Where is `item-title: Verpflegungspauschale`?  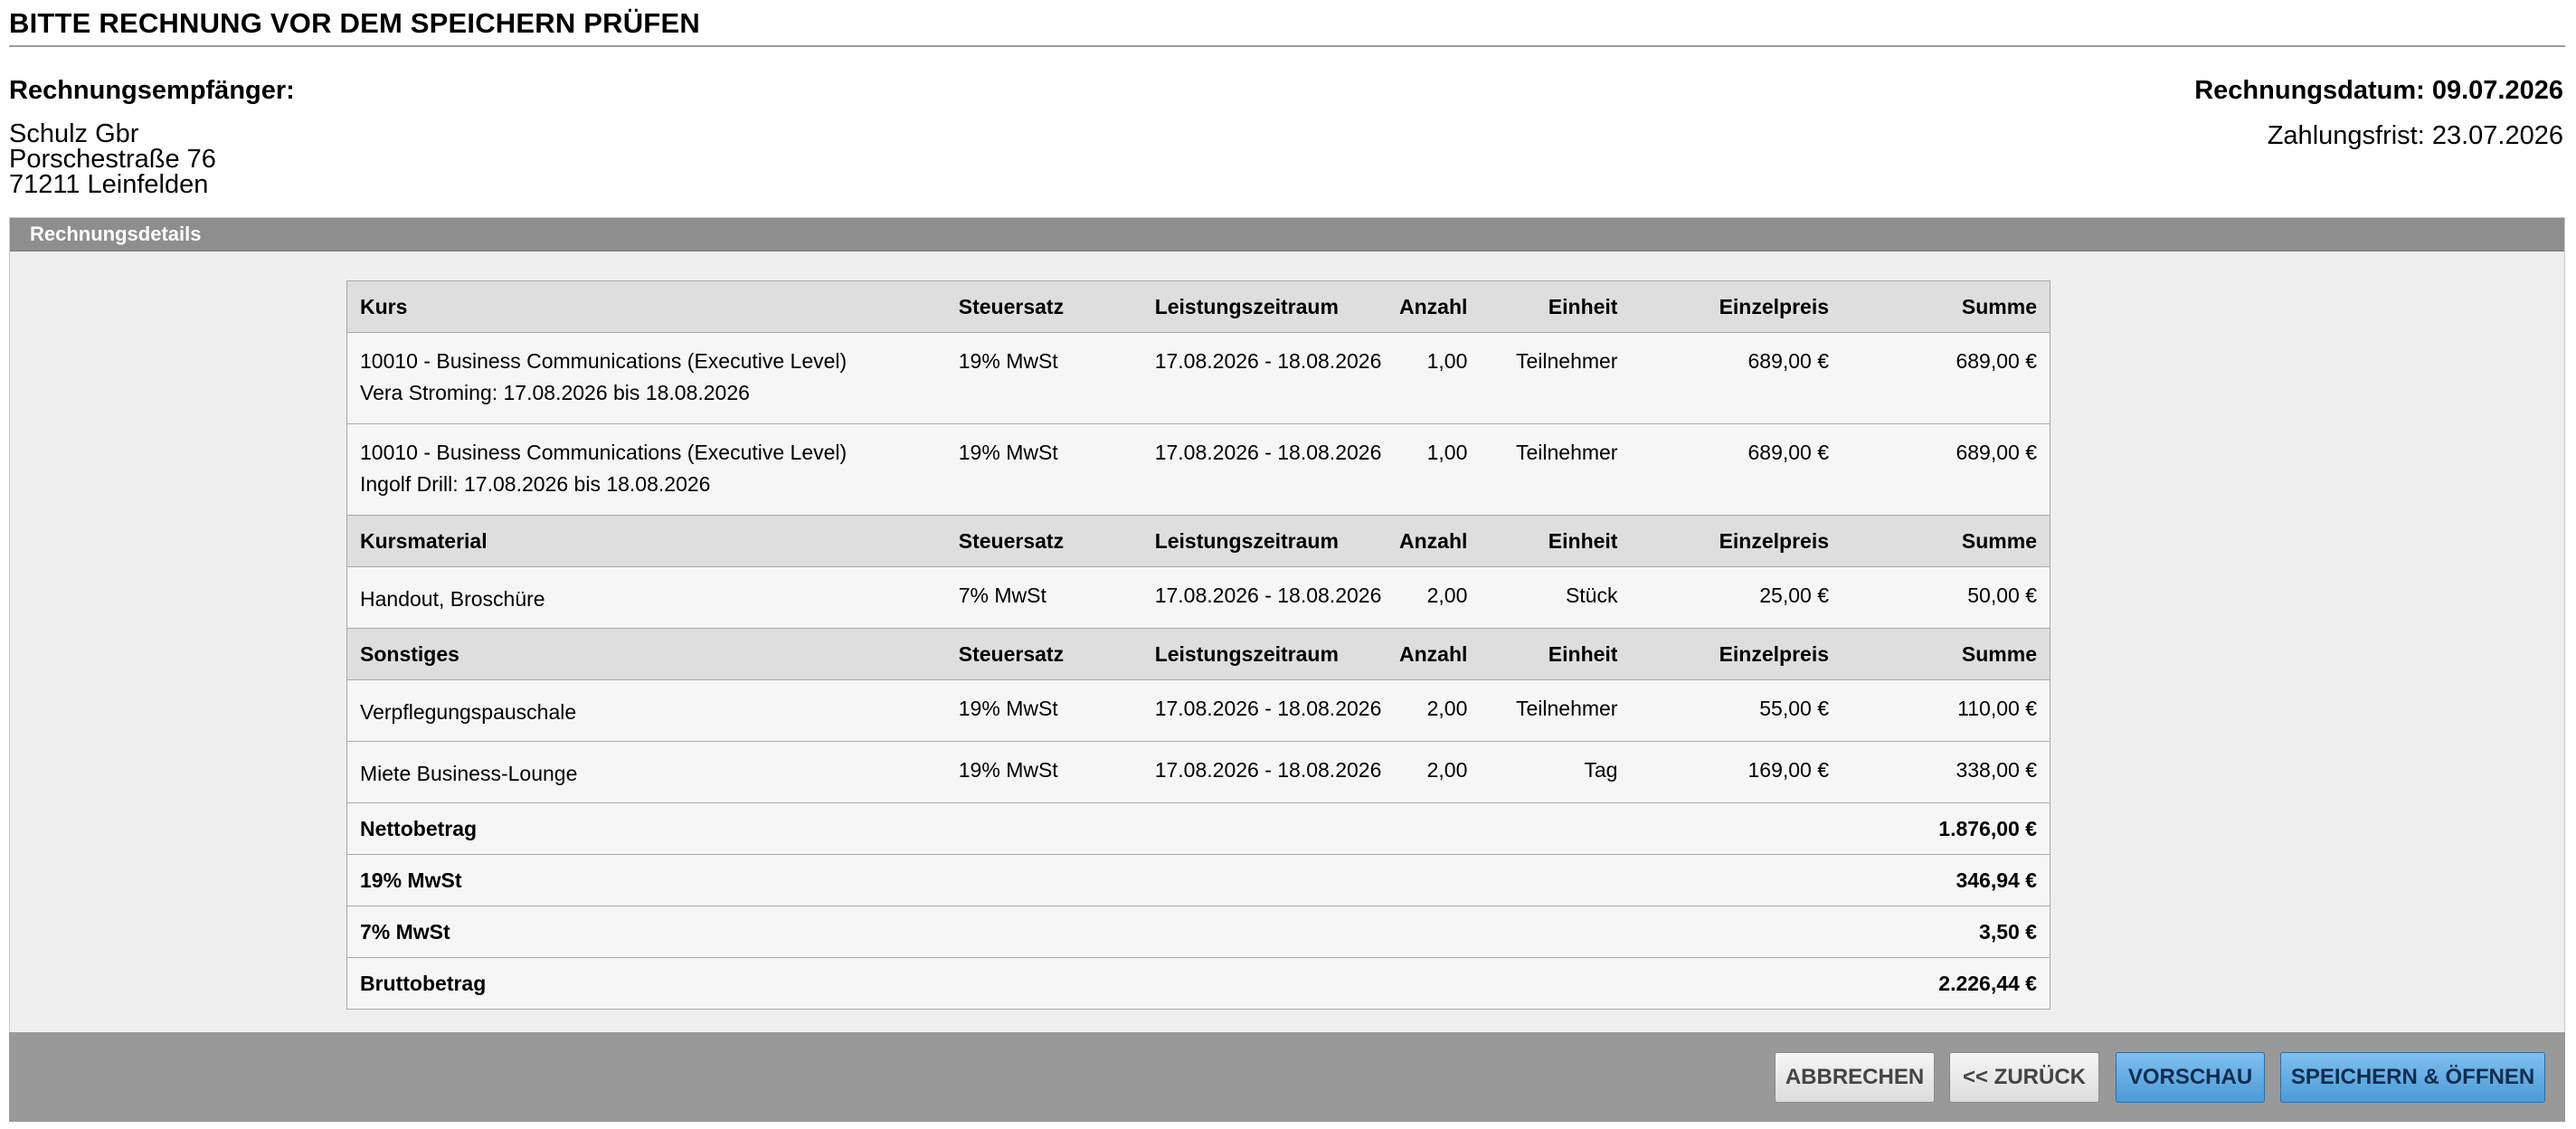
item-title: Verpflegungspauschale is located at coordinates (469, 712).